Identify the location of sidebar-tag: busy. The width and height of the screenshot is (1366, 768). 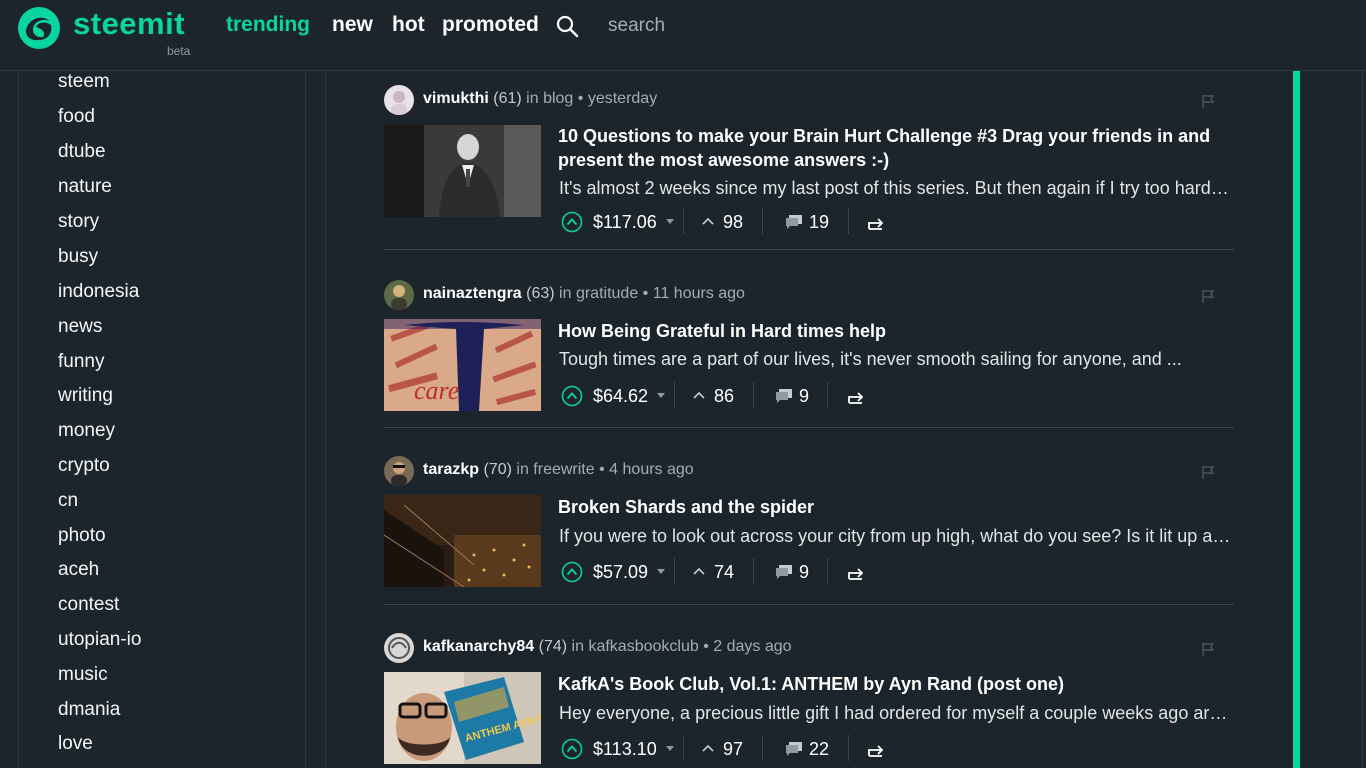
(78, 257).